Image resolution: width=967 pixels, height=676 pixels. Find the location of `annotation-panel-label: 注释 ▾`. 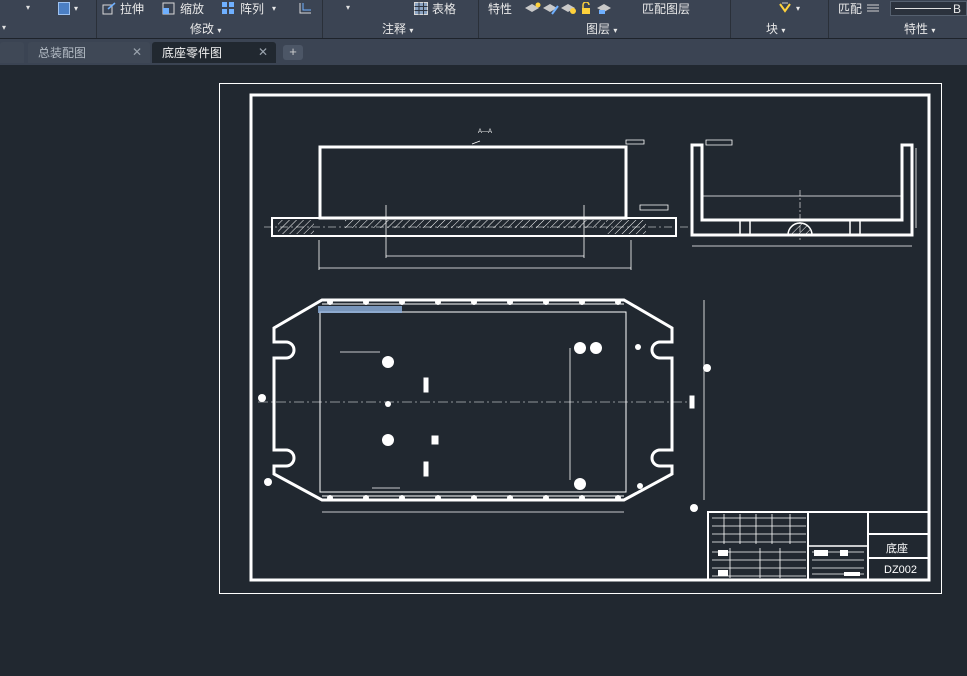

annotation-panel-label: 注释 ▾ is located at coordinates (397, 28).